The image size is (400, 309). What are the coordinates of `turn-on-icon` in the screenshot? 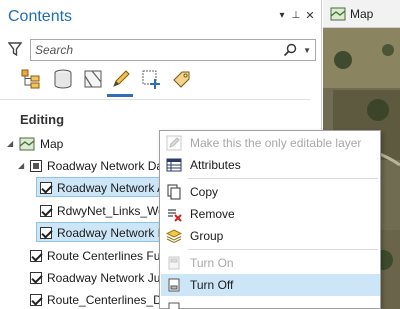 It's located at (174, 263).